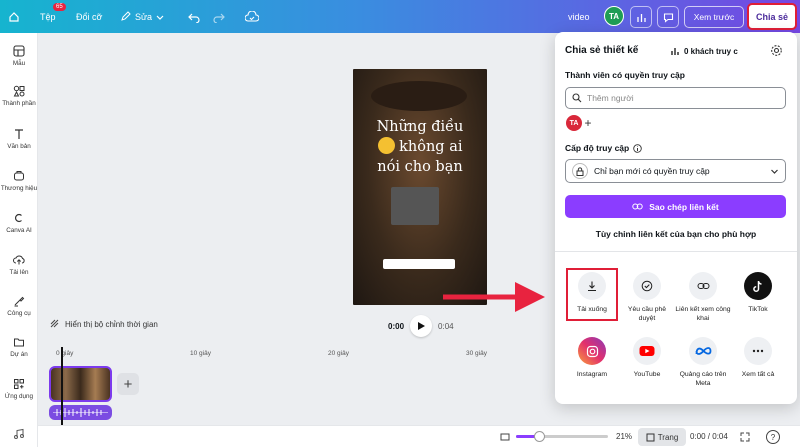  Describe the element at coordinates (703, 314) in the screenshot. I see `option-label: Liên kết xem công khai` at that location.